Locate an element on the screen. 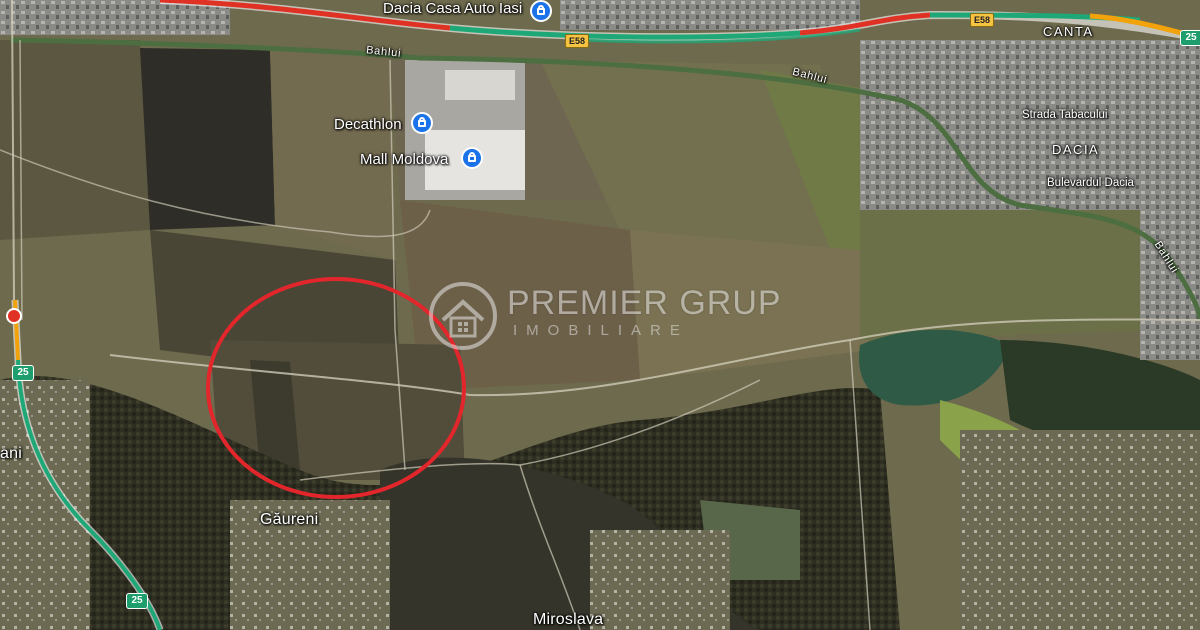 This screenshot has width=1200, height=630. poi-label-decathlon: Decathlon is located at coordinates (368, 124).